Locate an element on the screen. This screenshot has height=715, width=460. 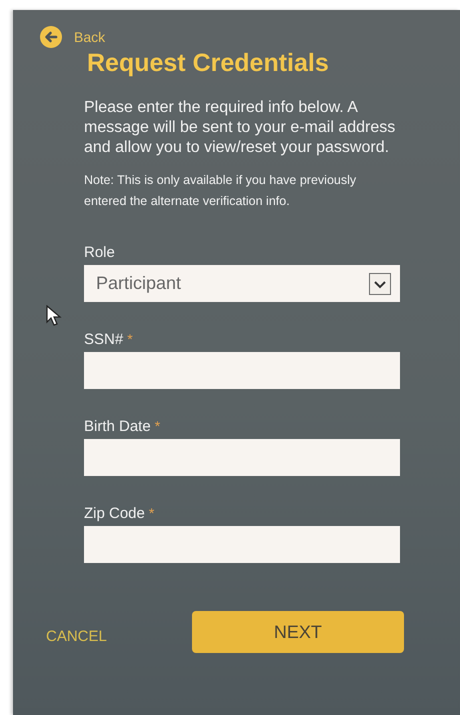
note-text: Note: This is only available if you have previously entered the alternate verification info. is located at coordinates (221, 191).